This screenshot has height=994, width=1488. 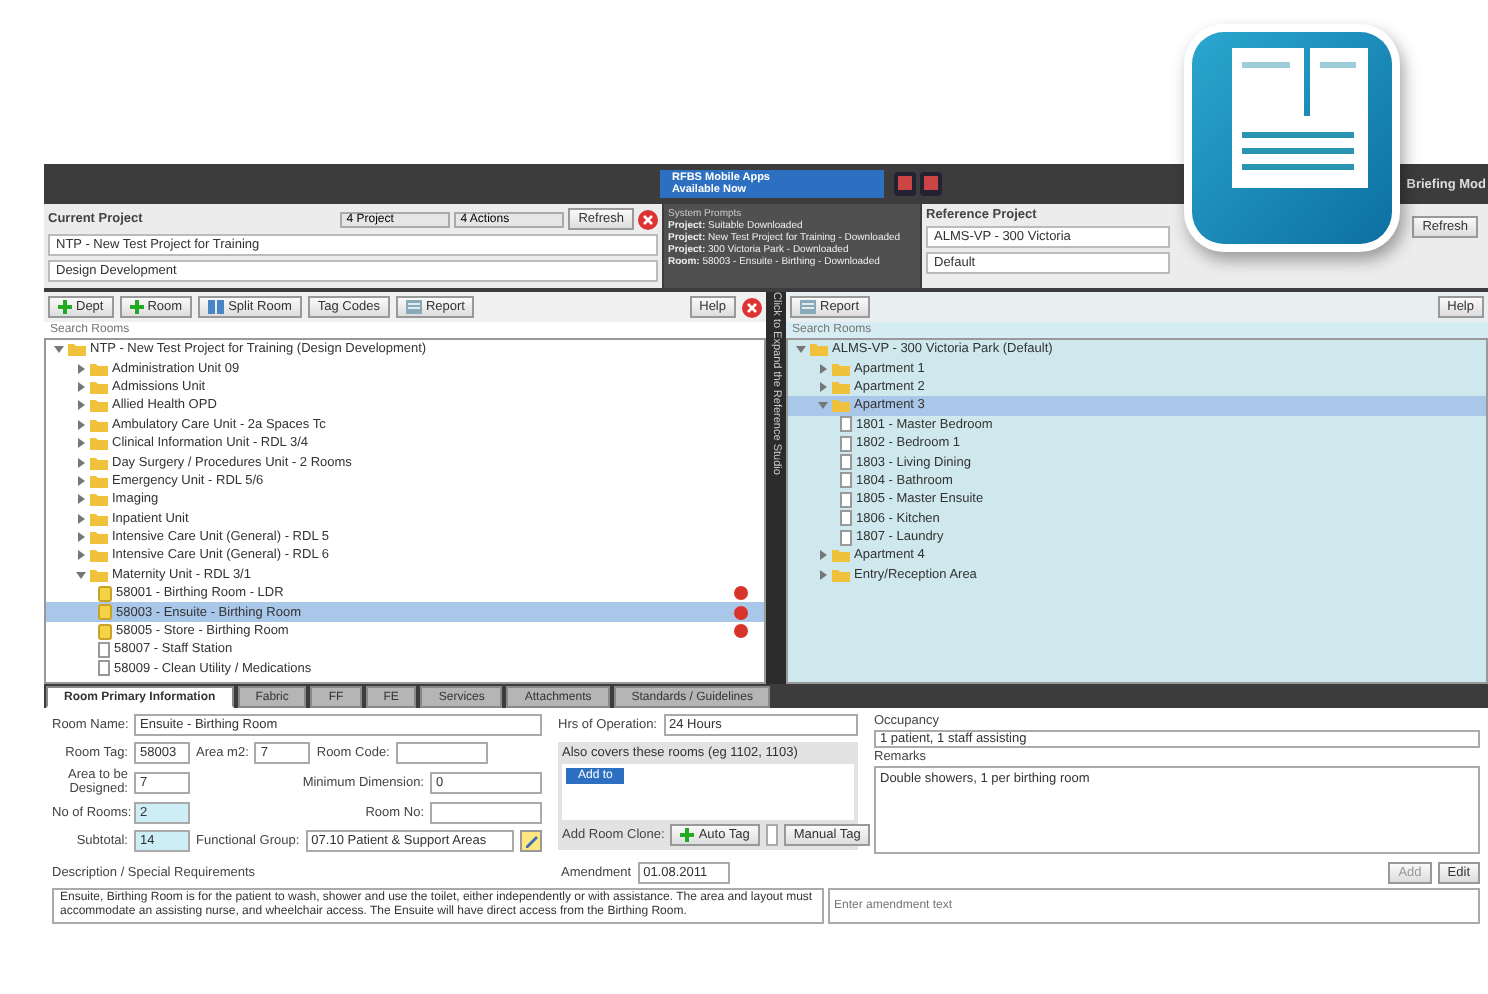 What do you see at coordinates (441, 753) in the screenshot?
I see `room-code-field` at bounding box center [441, 753].